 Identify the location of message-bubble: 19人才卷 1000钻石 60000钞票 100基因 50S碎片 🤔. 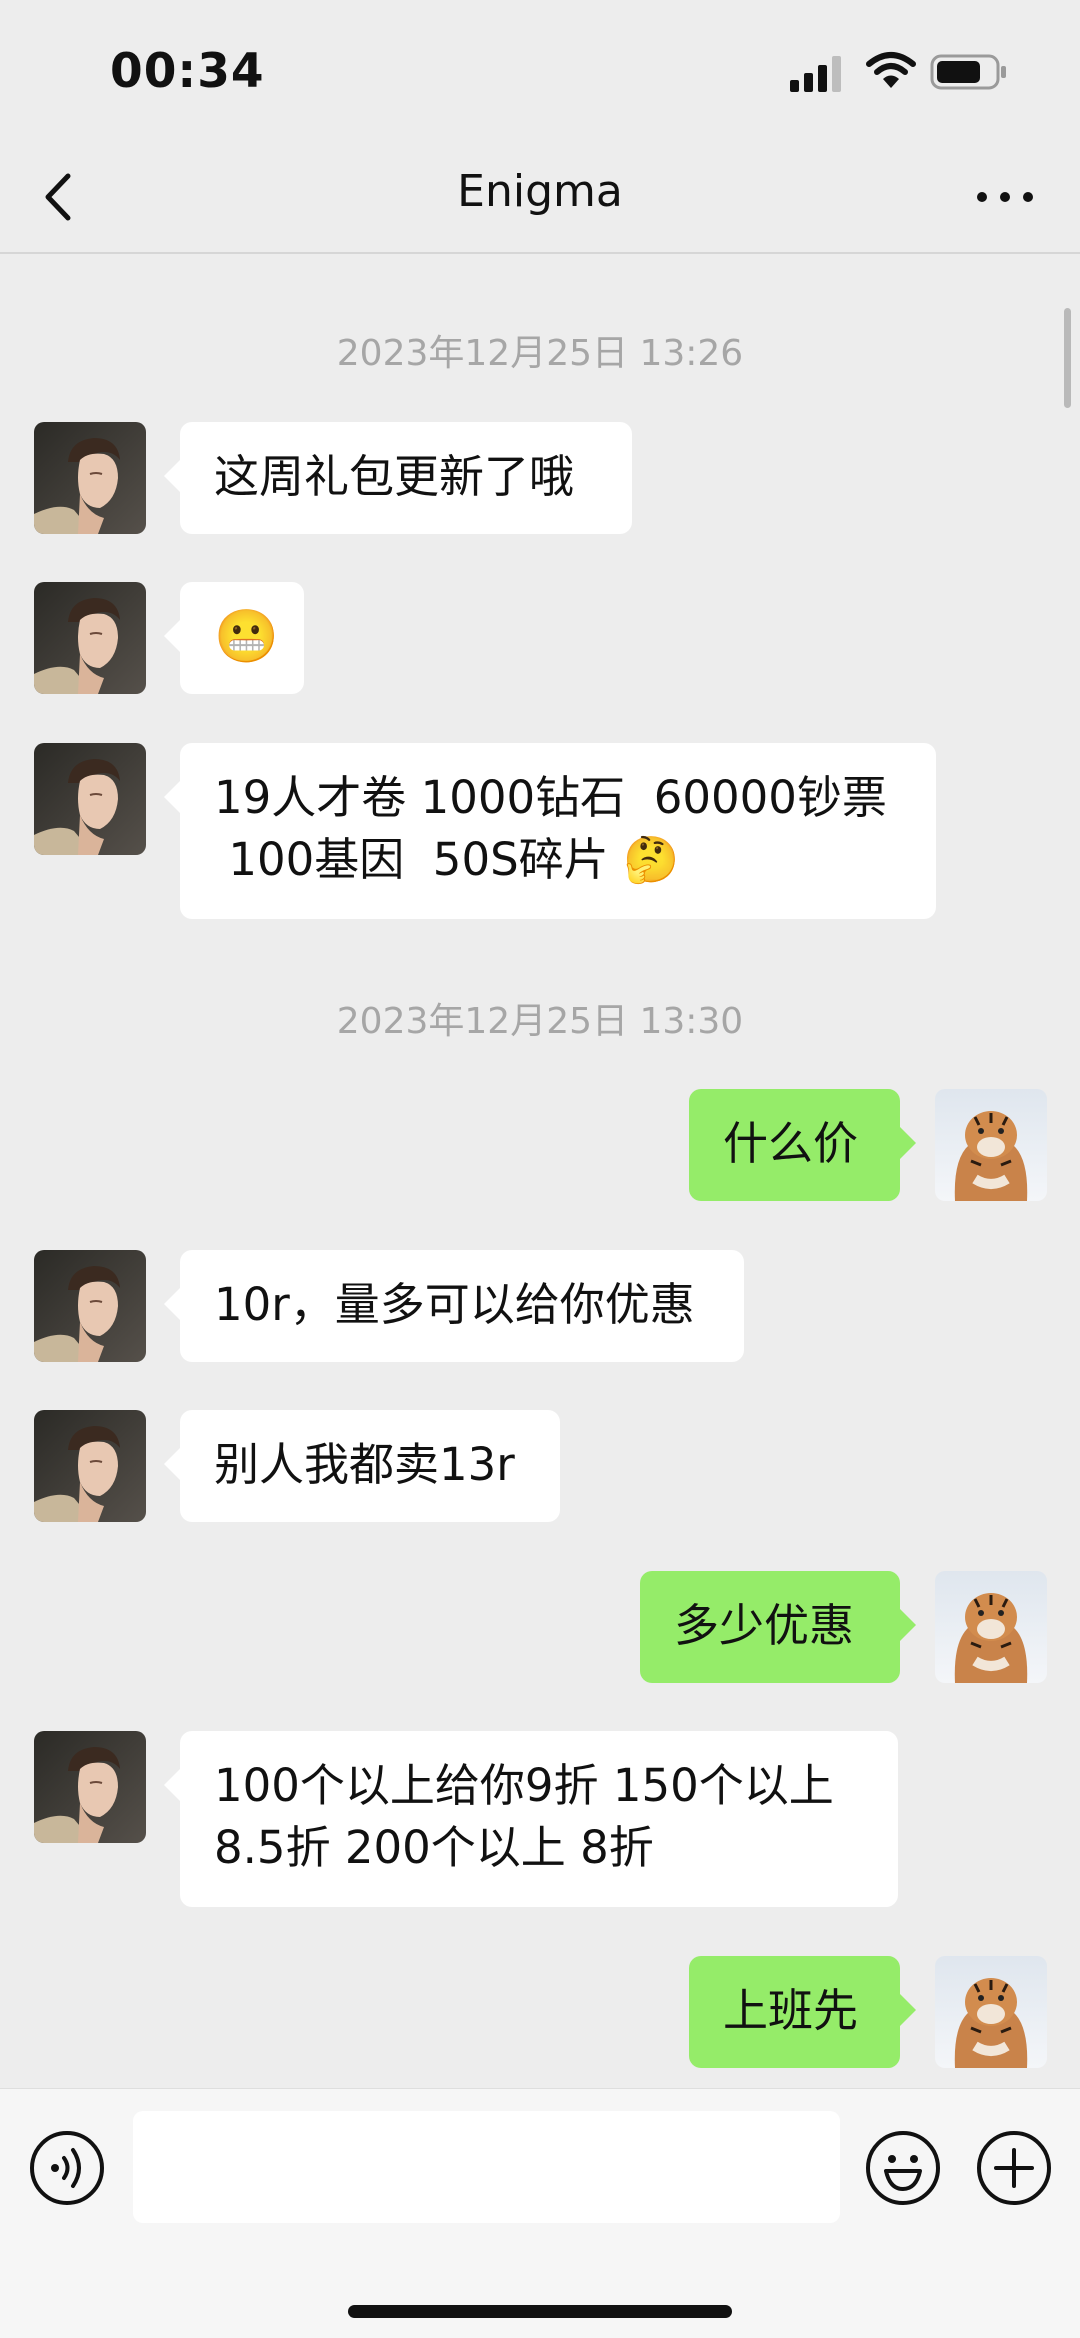
(550, 831).